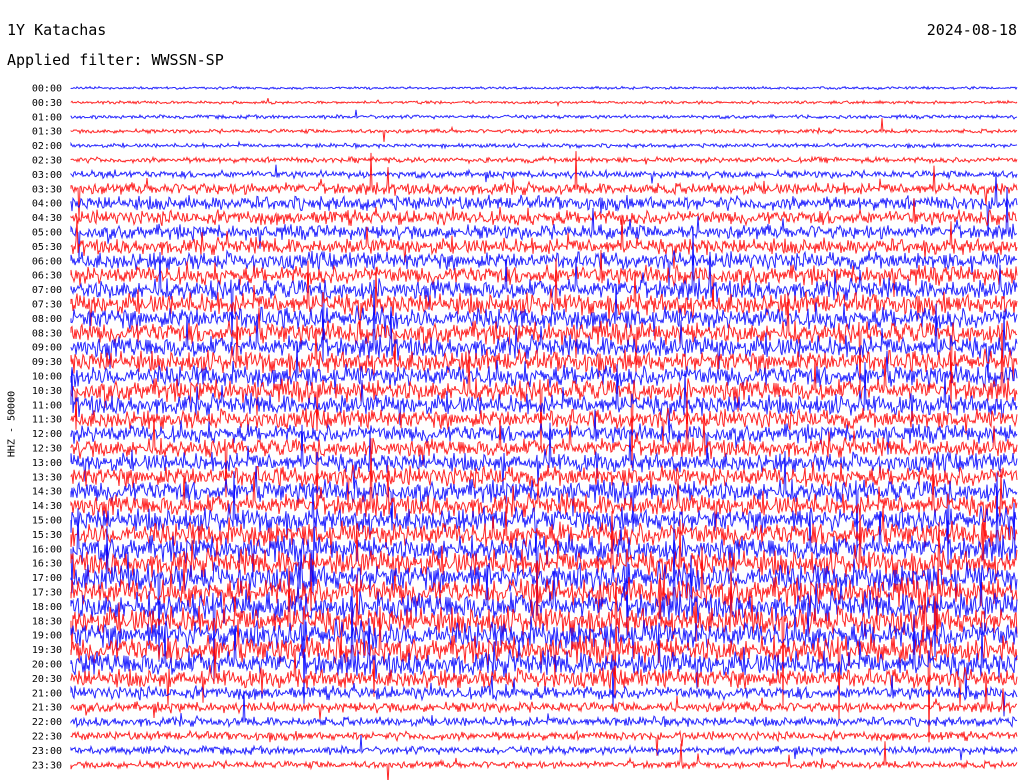 This screenshot has width=1024, height=780. I want to click on row-time-label: 07:00, so click(47, 290).